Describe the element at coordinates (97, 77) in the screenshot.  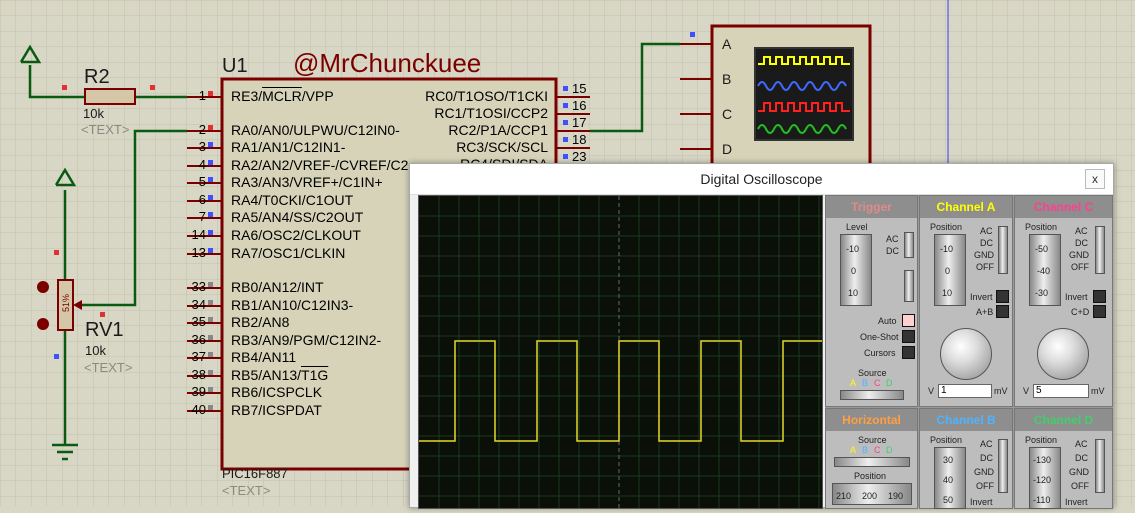
I see `r2-ref: R2` at that location.